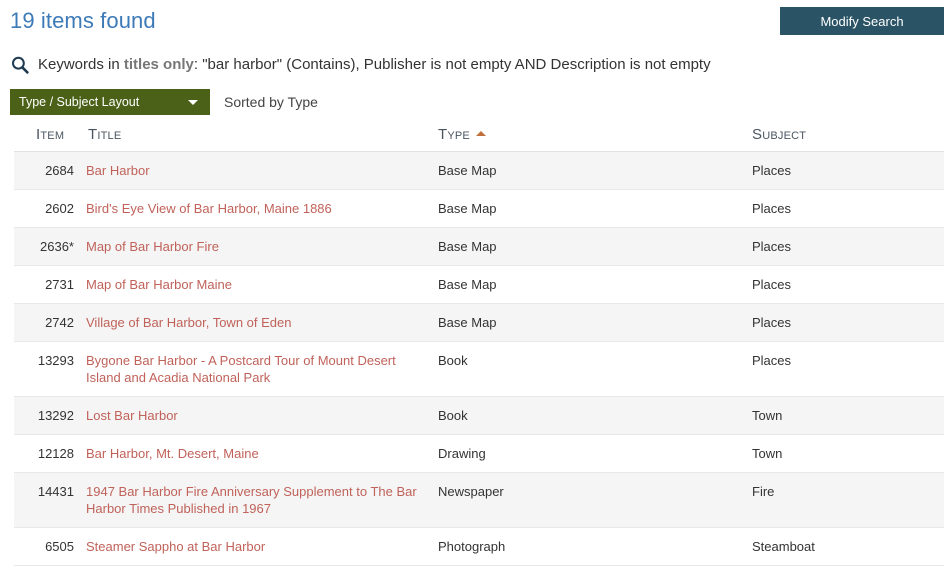 This screenshot has width=948, height=575. What do you see at coordinates (480, 133) in the screenshot?
I see `sort-ascending-icon` at bounding box center [480, 133].